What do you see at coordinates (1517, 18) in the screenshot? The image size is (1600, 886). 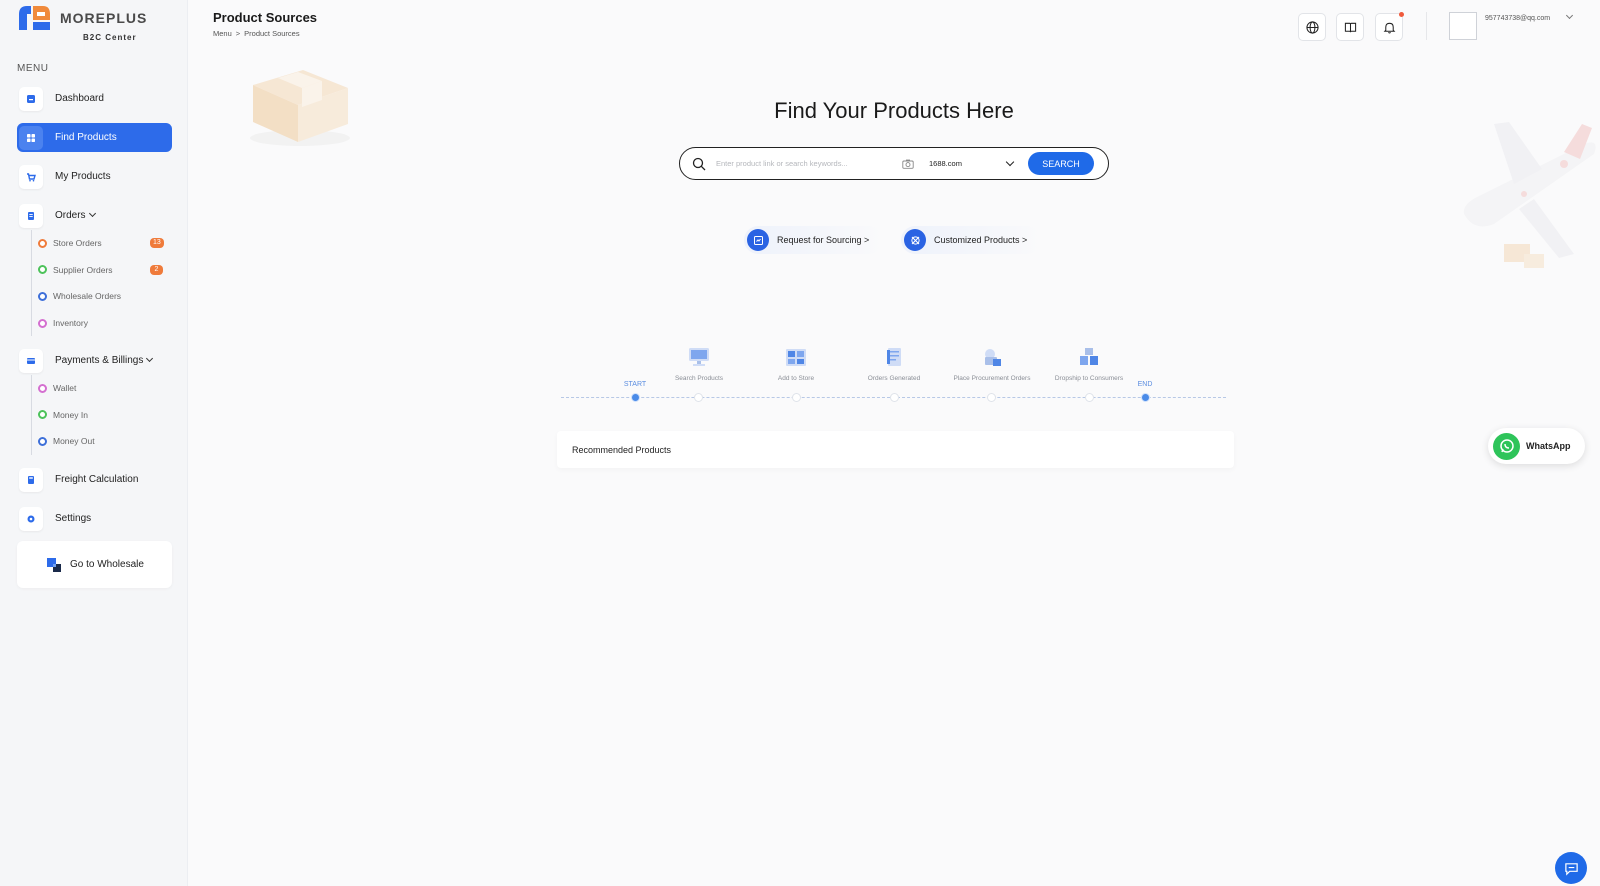 I see `user-email: 957743738@qq.com` at bounding box center [1517, 18].